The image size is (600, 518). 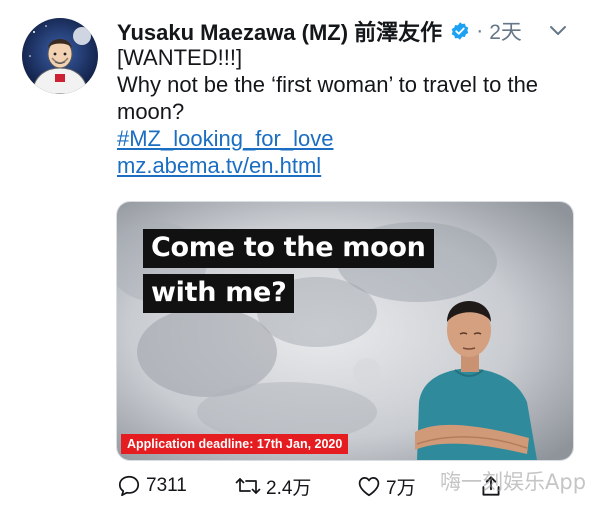 I want to click on like-icon, so click(x=369, y=487).